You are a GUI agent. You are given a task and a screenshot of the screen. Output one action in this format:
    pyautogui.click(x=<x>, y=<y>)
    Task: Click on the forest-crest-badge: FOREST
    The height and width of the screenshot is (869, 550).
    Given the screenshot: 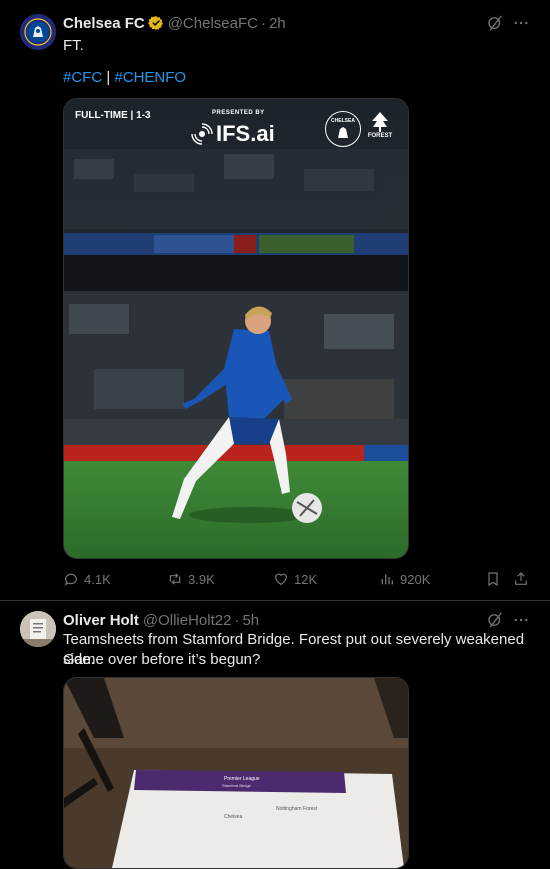 What is the action you would take?
    pyautogui.click(x=380, y=129)
    